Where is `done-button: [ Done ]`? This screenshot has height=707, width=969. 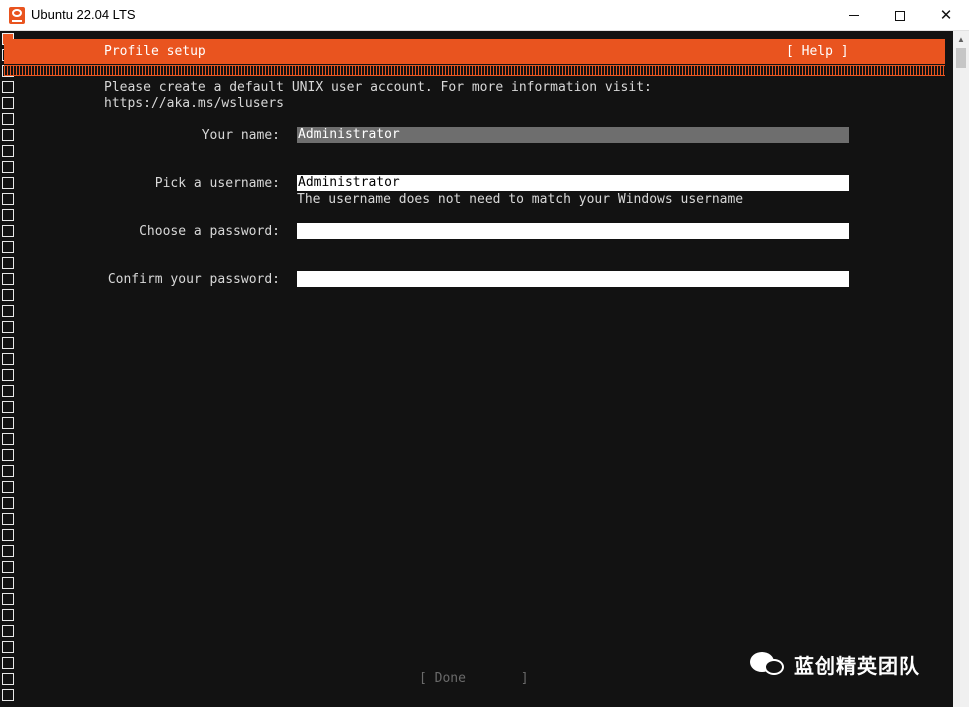 done-button: [ Done ] is located at coordinates (474, 678).